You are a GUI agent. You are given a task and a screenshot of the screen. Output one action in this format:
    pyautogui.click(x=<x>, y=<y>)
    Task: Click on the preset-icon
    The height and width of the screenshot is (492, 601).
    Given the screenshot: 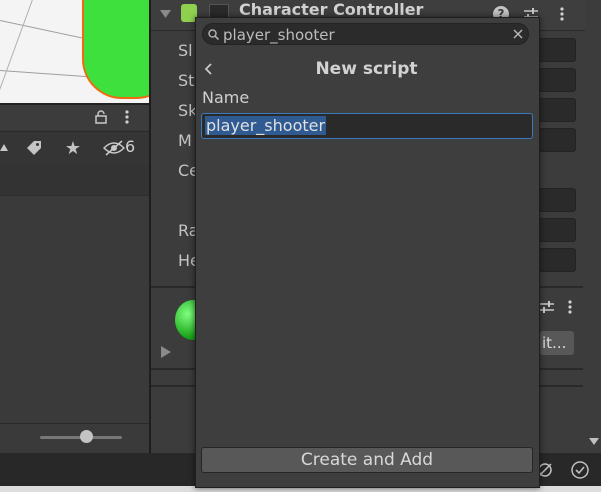 What is the action you would take?
    pyautogui.click(x=547, y=307)
    